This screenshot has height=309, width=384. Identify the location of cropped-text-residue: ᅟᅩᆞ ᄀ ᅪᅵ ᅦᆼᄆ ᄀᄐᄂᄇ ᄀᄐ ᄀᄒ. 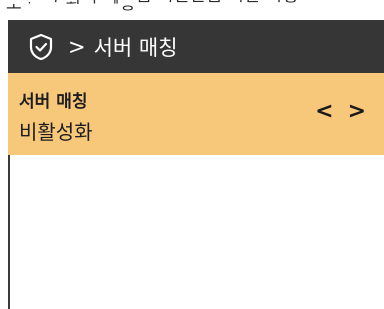
(153, 7).